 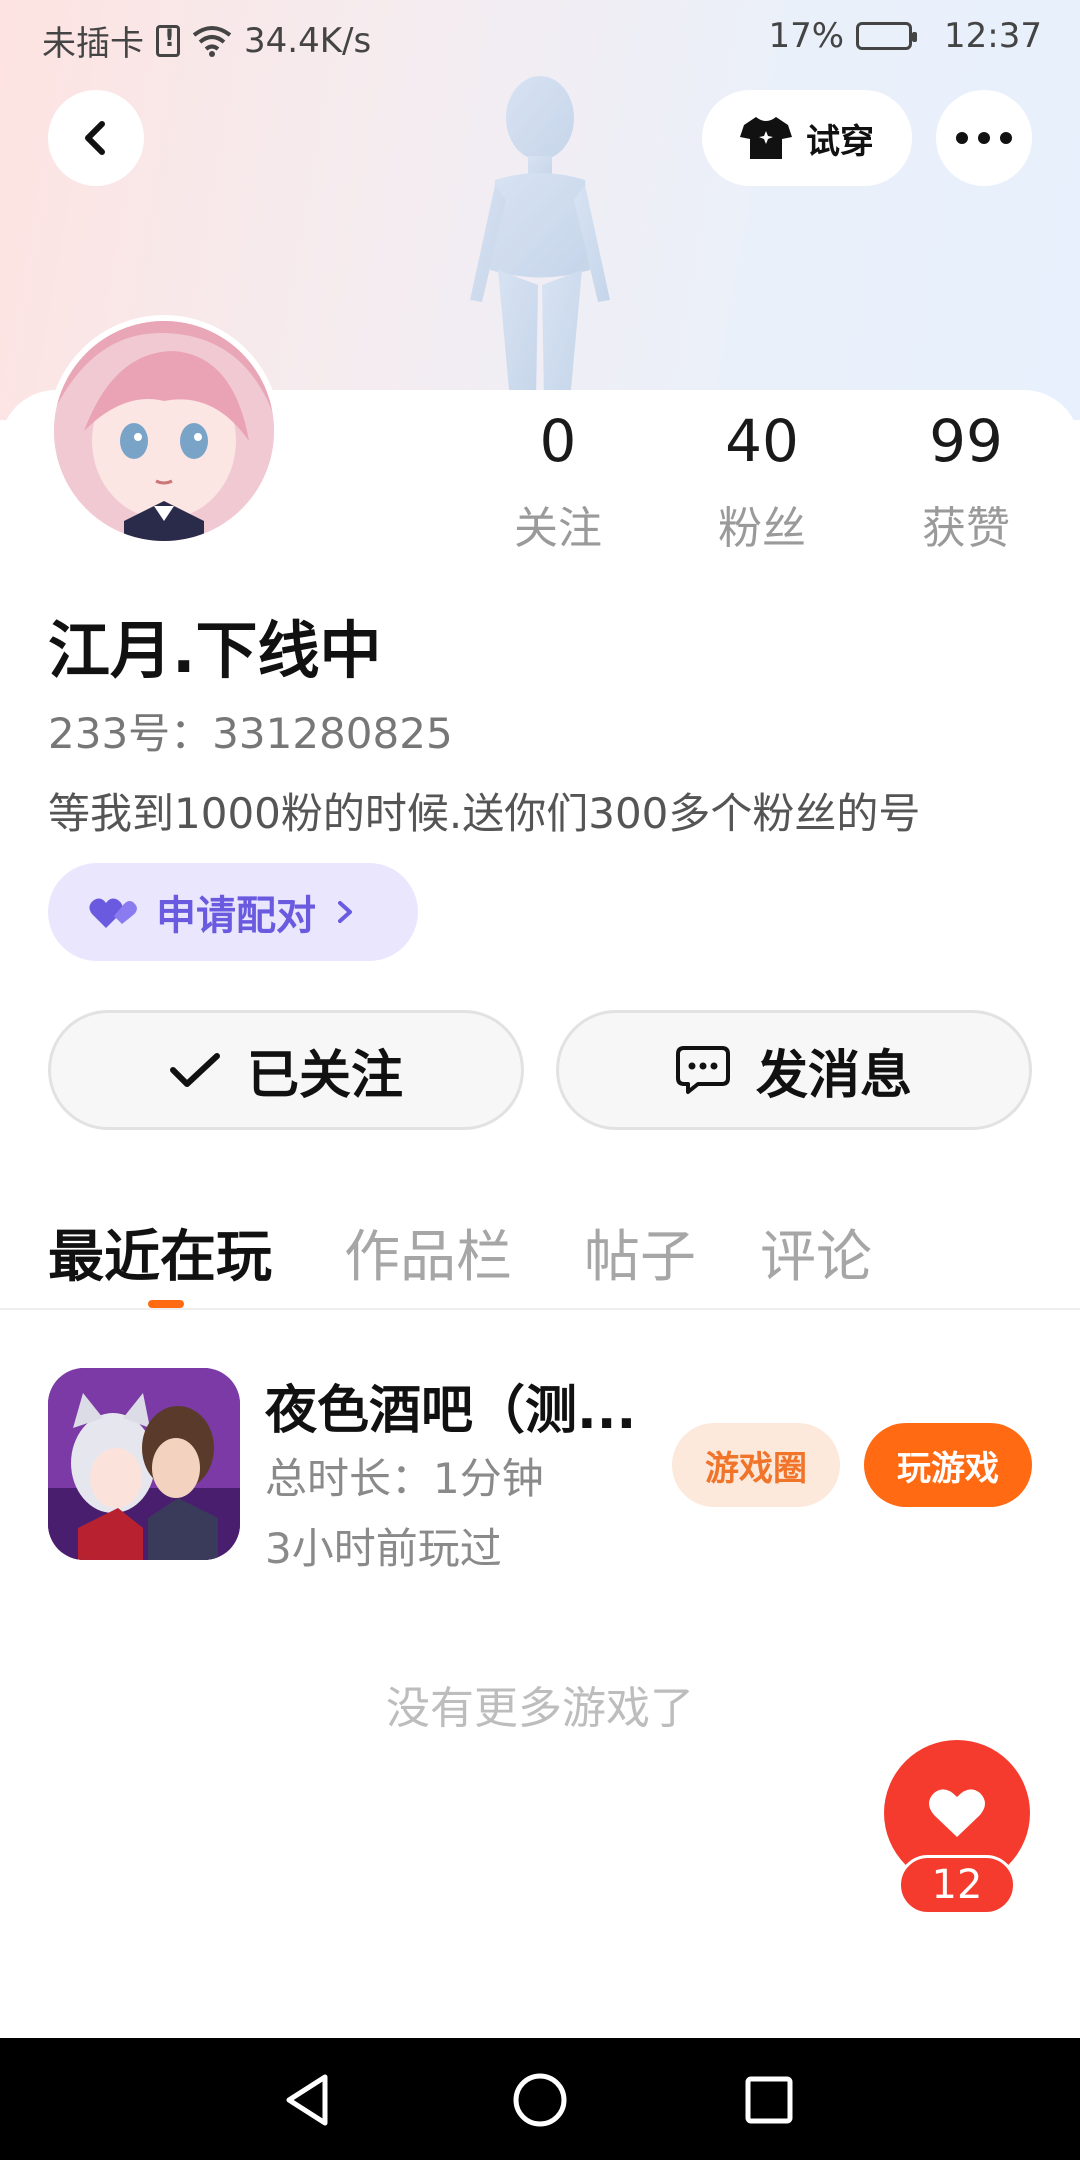 What do you see at coordinates (308, 40) in the screenshot?
I see `net-speed-text: 34.4K/s` at bounding box center [308, 40].